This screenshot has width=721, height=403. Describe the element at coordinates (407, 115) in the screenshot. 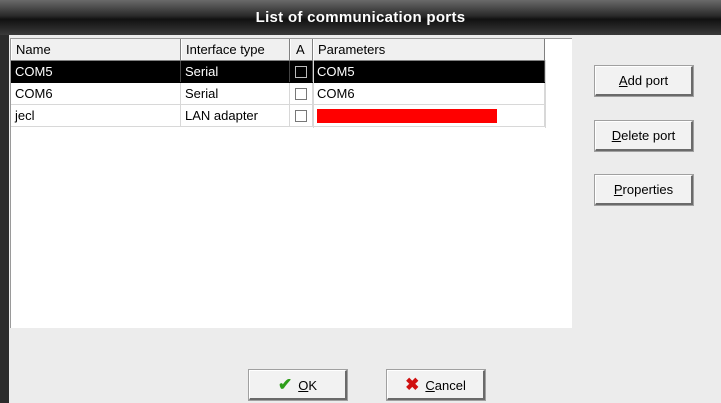

I see `redaction-bar` at that location.